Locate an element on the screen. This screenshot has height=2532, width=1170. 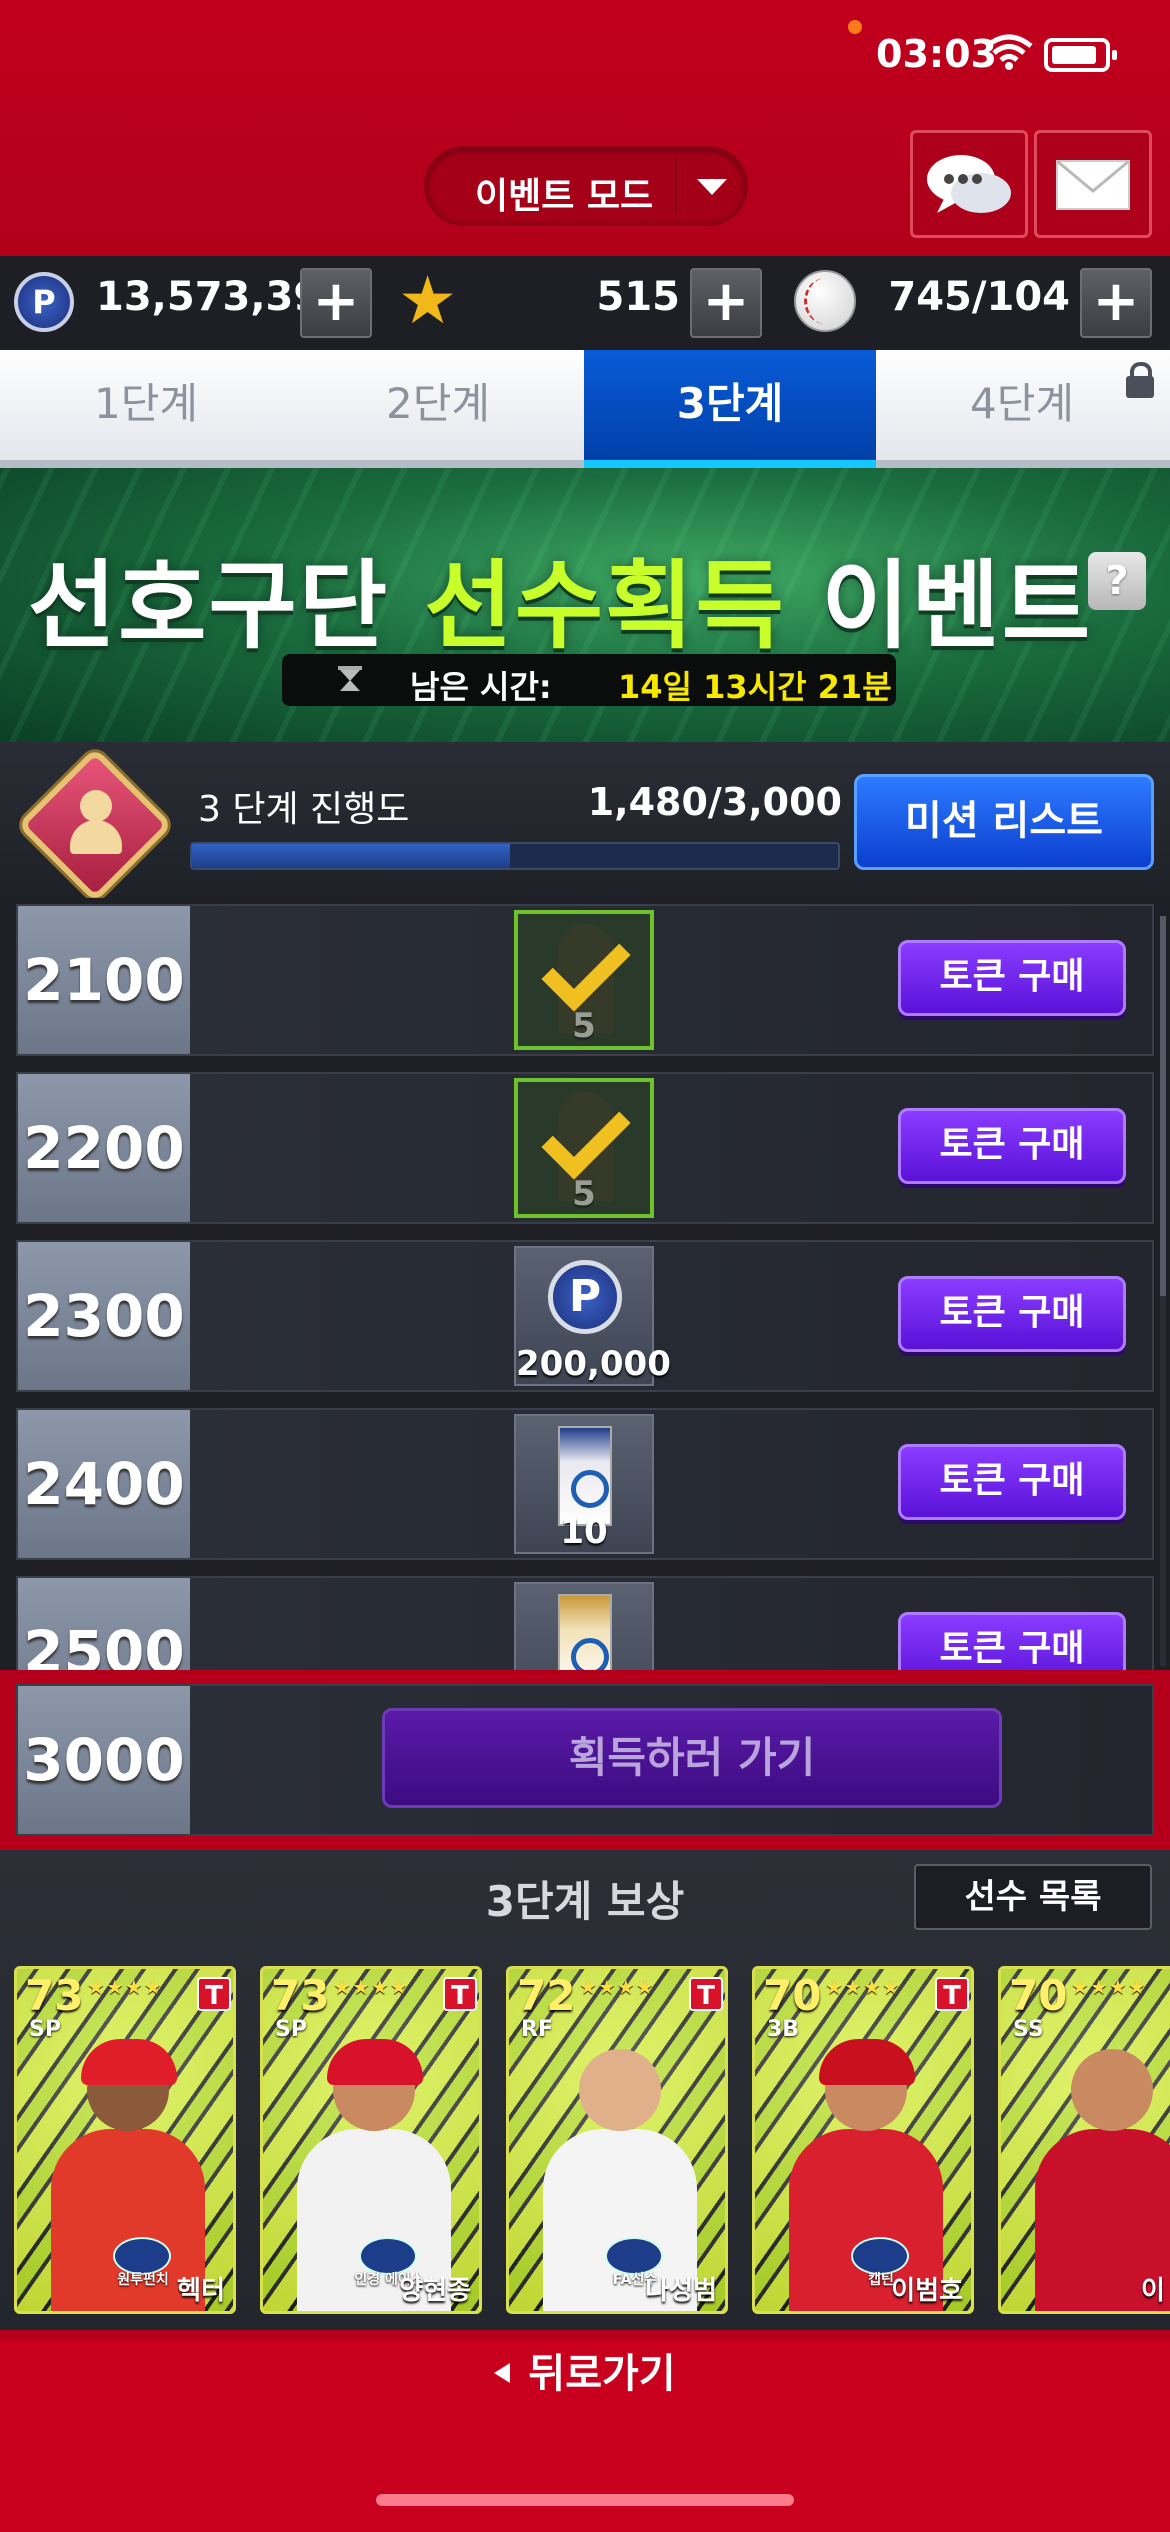
card-position: RF is located at coordinates (537, 2029).